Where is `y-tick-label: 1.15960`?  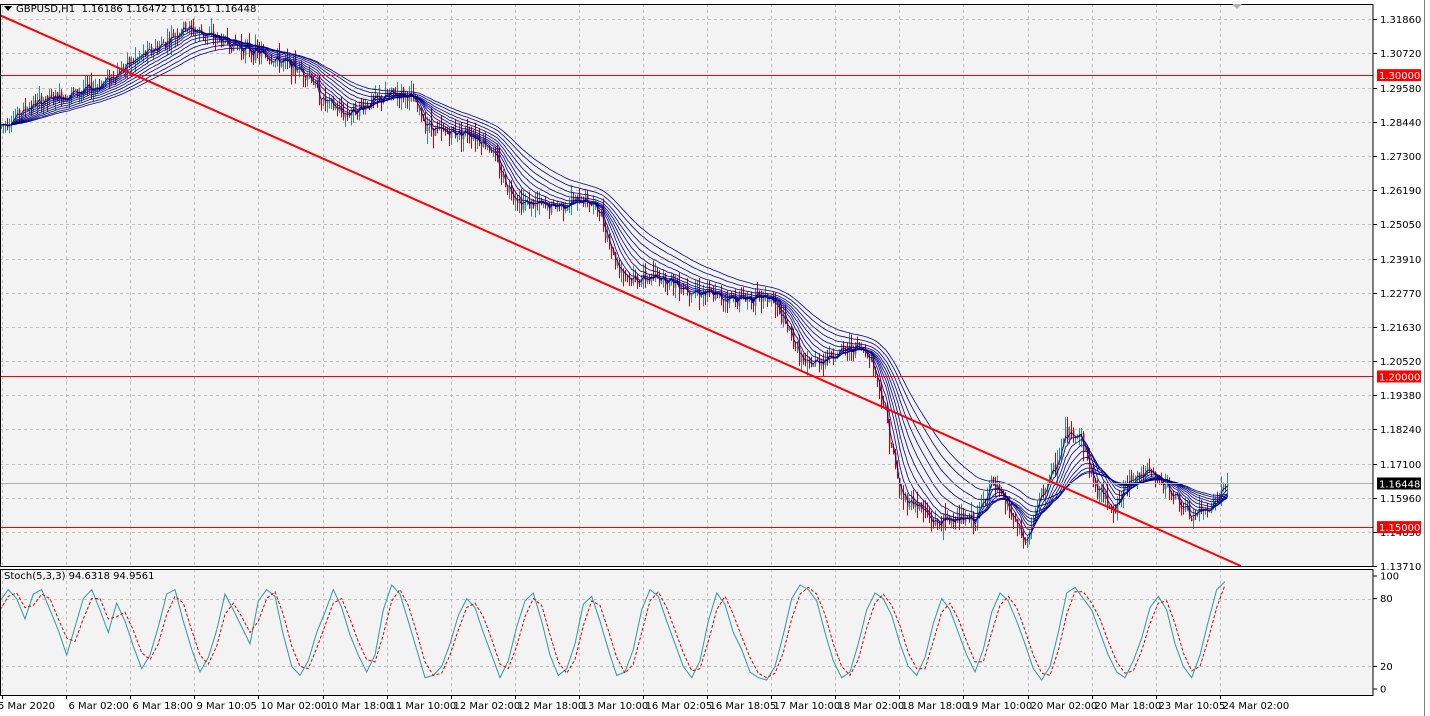
y-tick-label: 1.15960 is located at coordinates (1400, 499).